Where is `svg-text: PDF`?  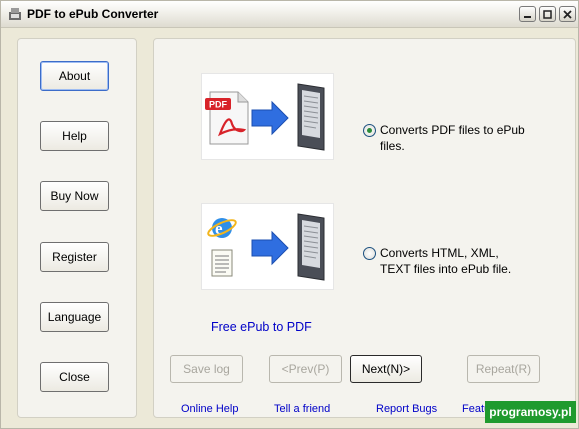
svg-text: PDF is located at coordinates (218, 105).